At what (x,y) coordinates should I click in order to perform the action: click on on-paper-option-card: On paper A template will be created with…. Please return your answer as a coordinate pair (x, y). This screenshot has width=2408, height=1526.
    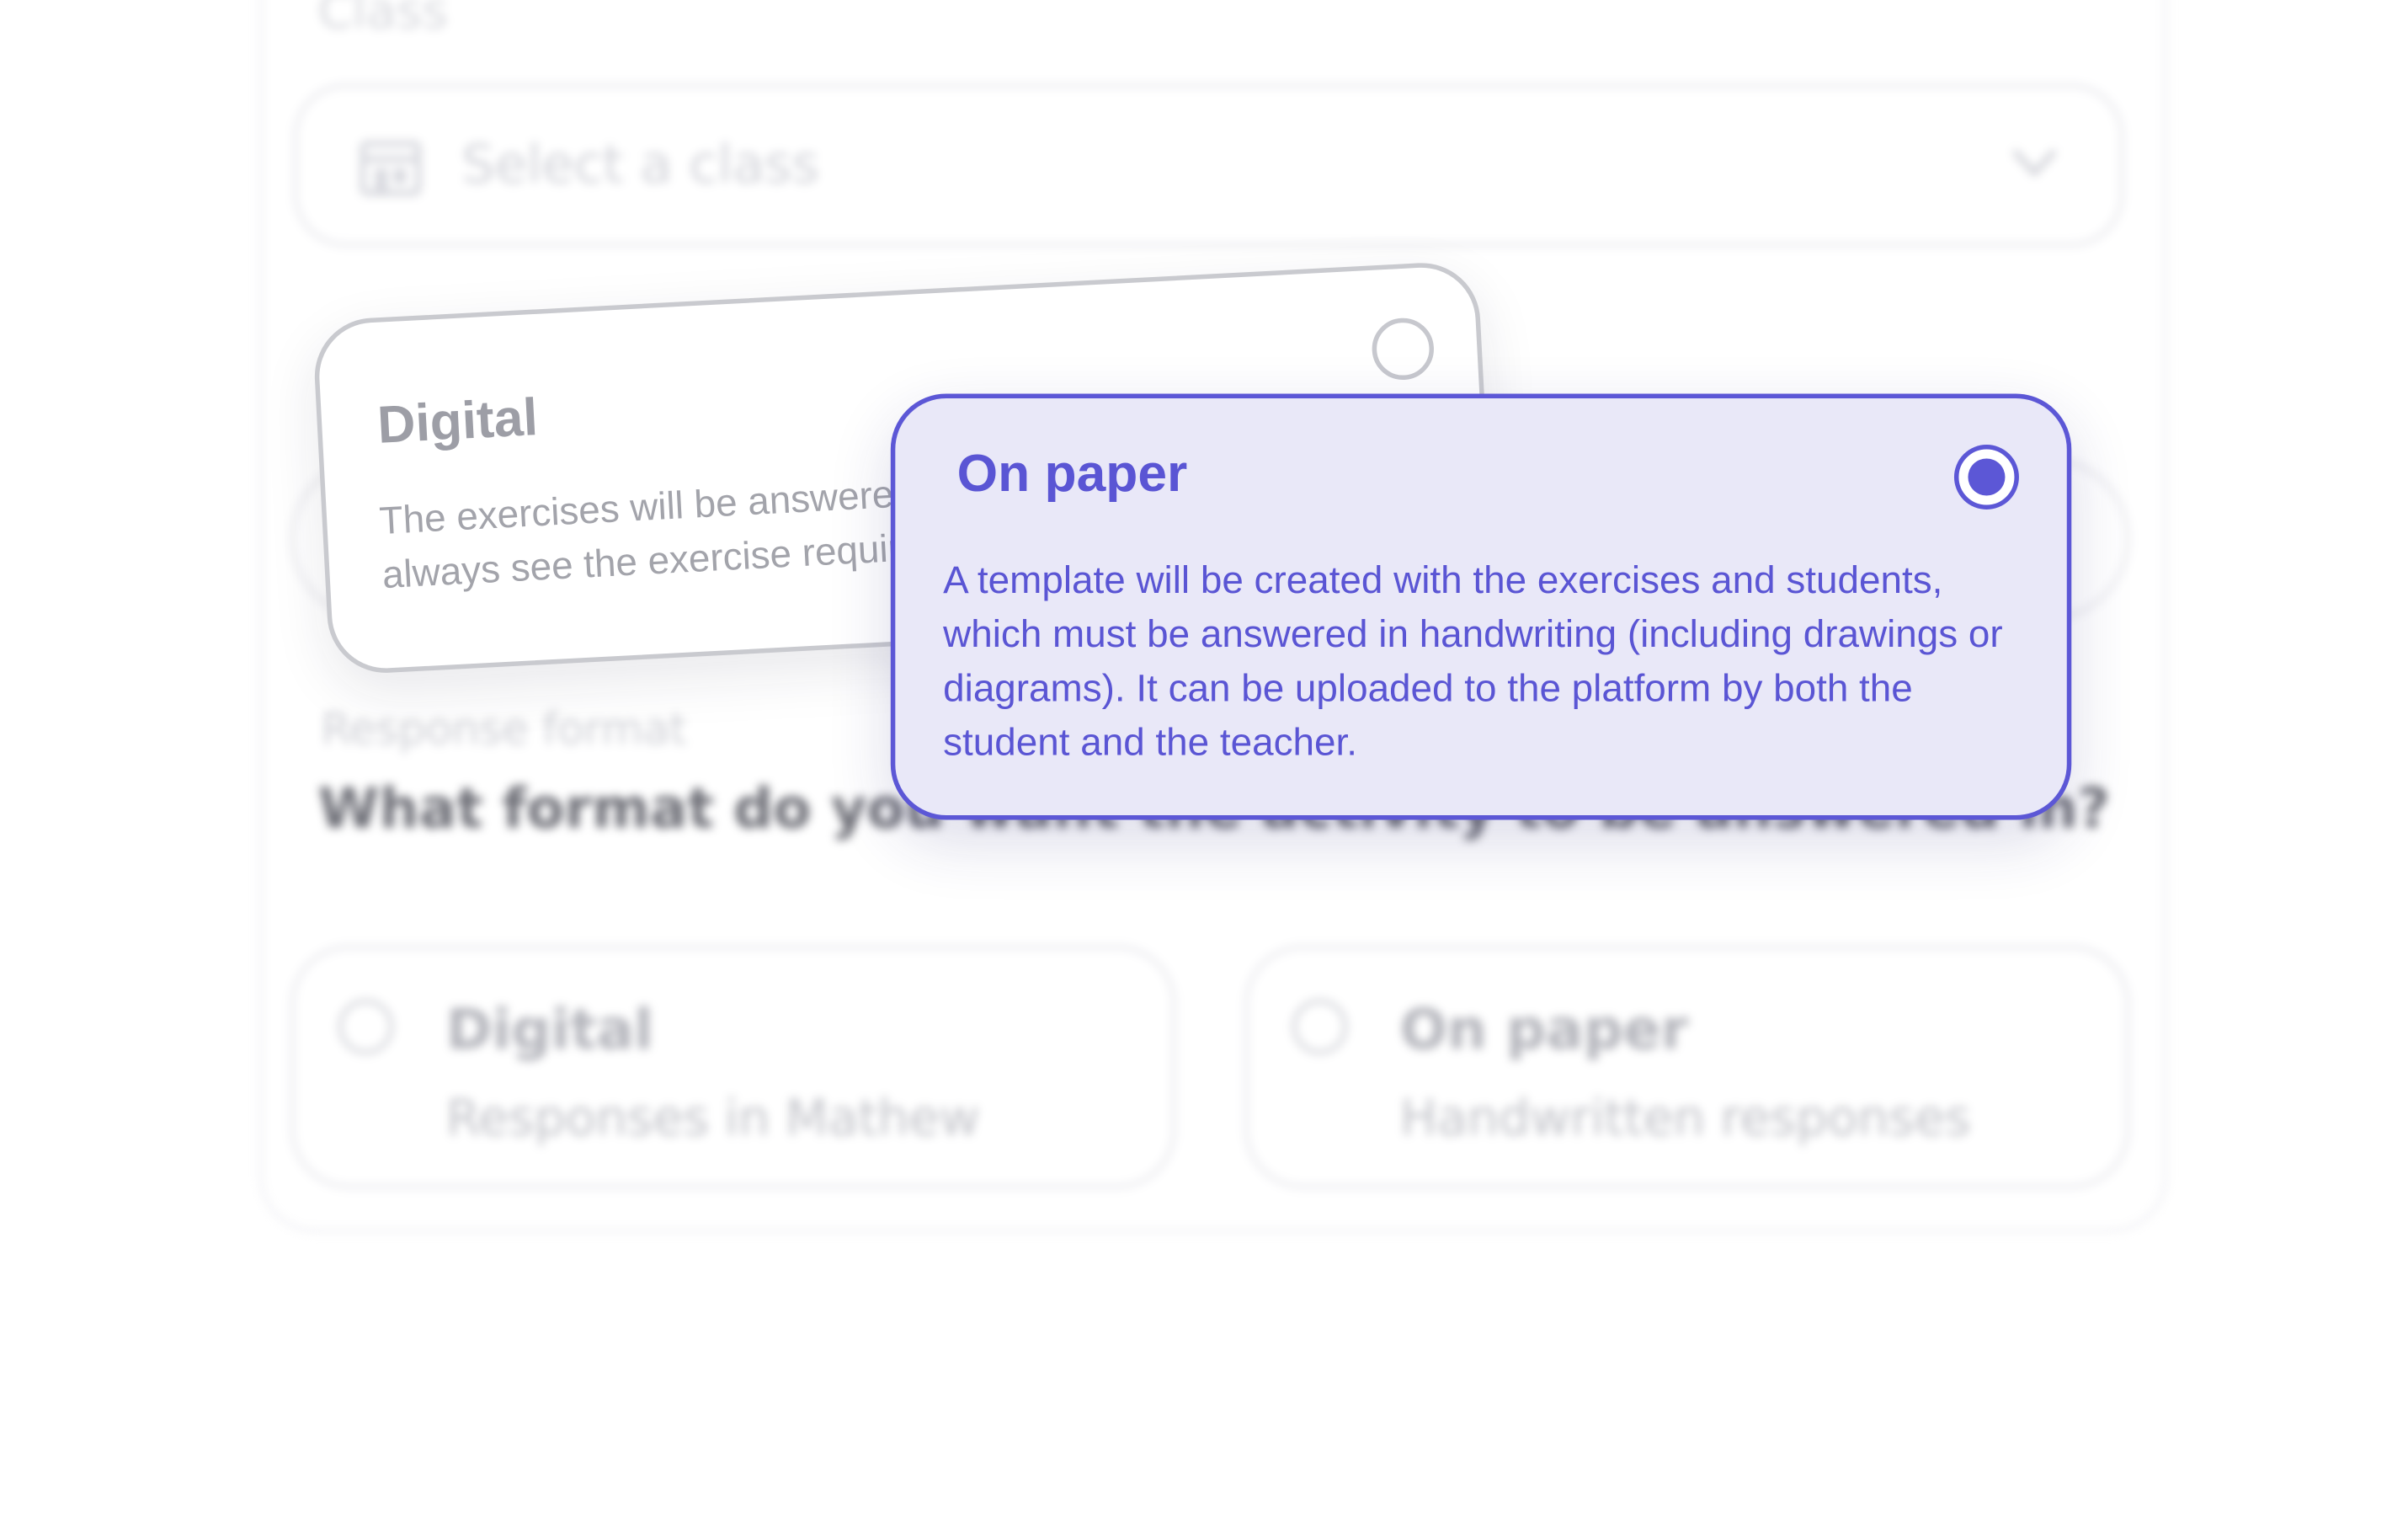
    Looking at the image, I should click on (1481, 606).